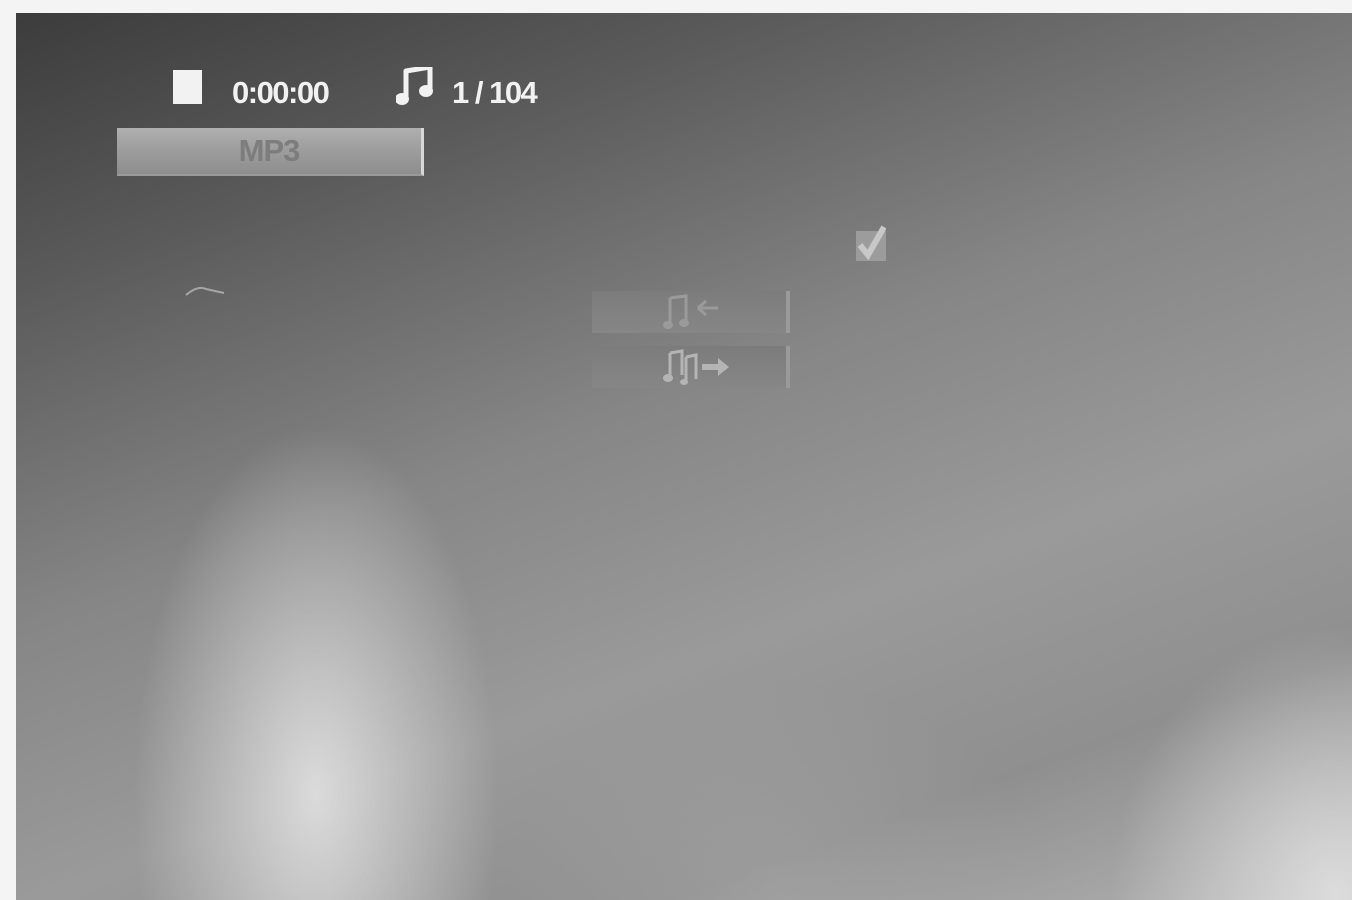 This screenshot has height=900, width=1352. I want to click on music-note-arrow-icon, so click(690, 311).